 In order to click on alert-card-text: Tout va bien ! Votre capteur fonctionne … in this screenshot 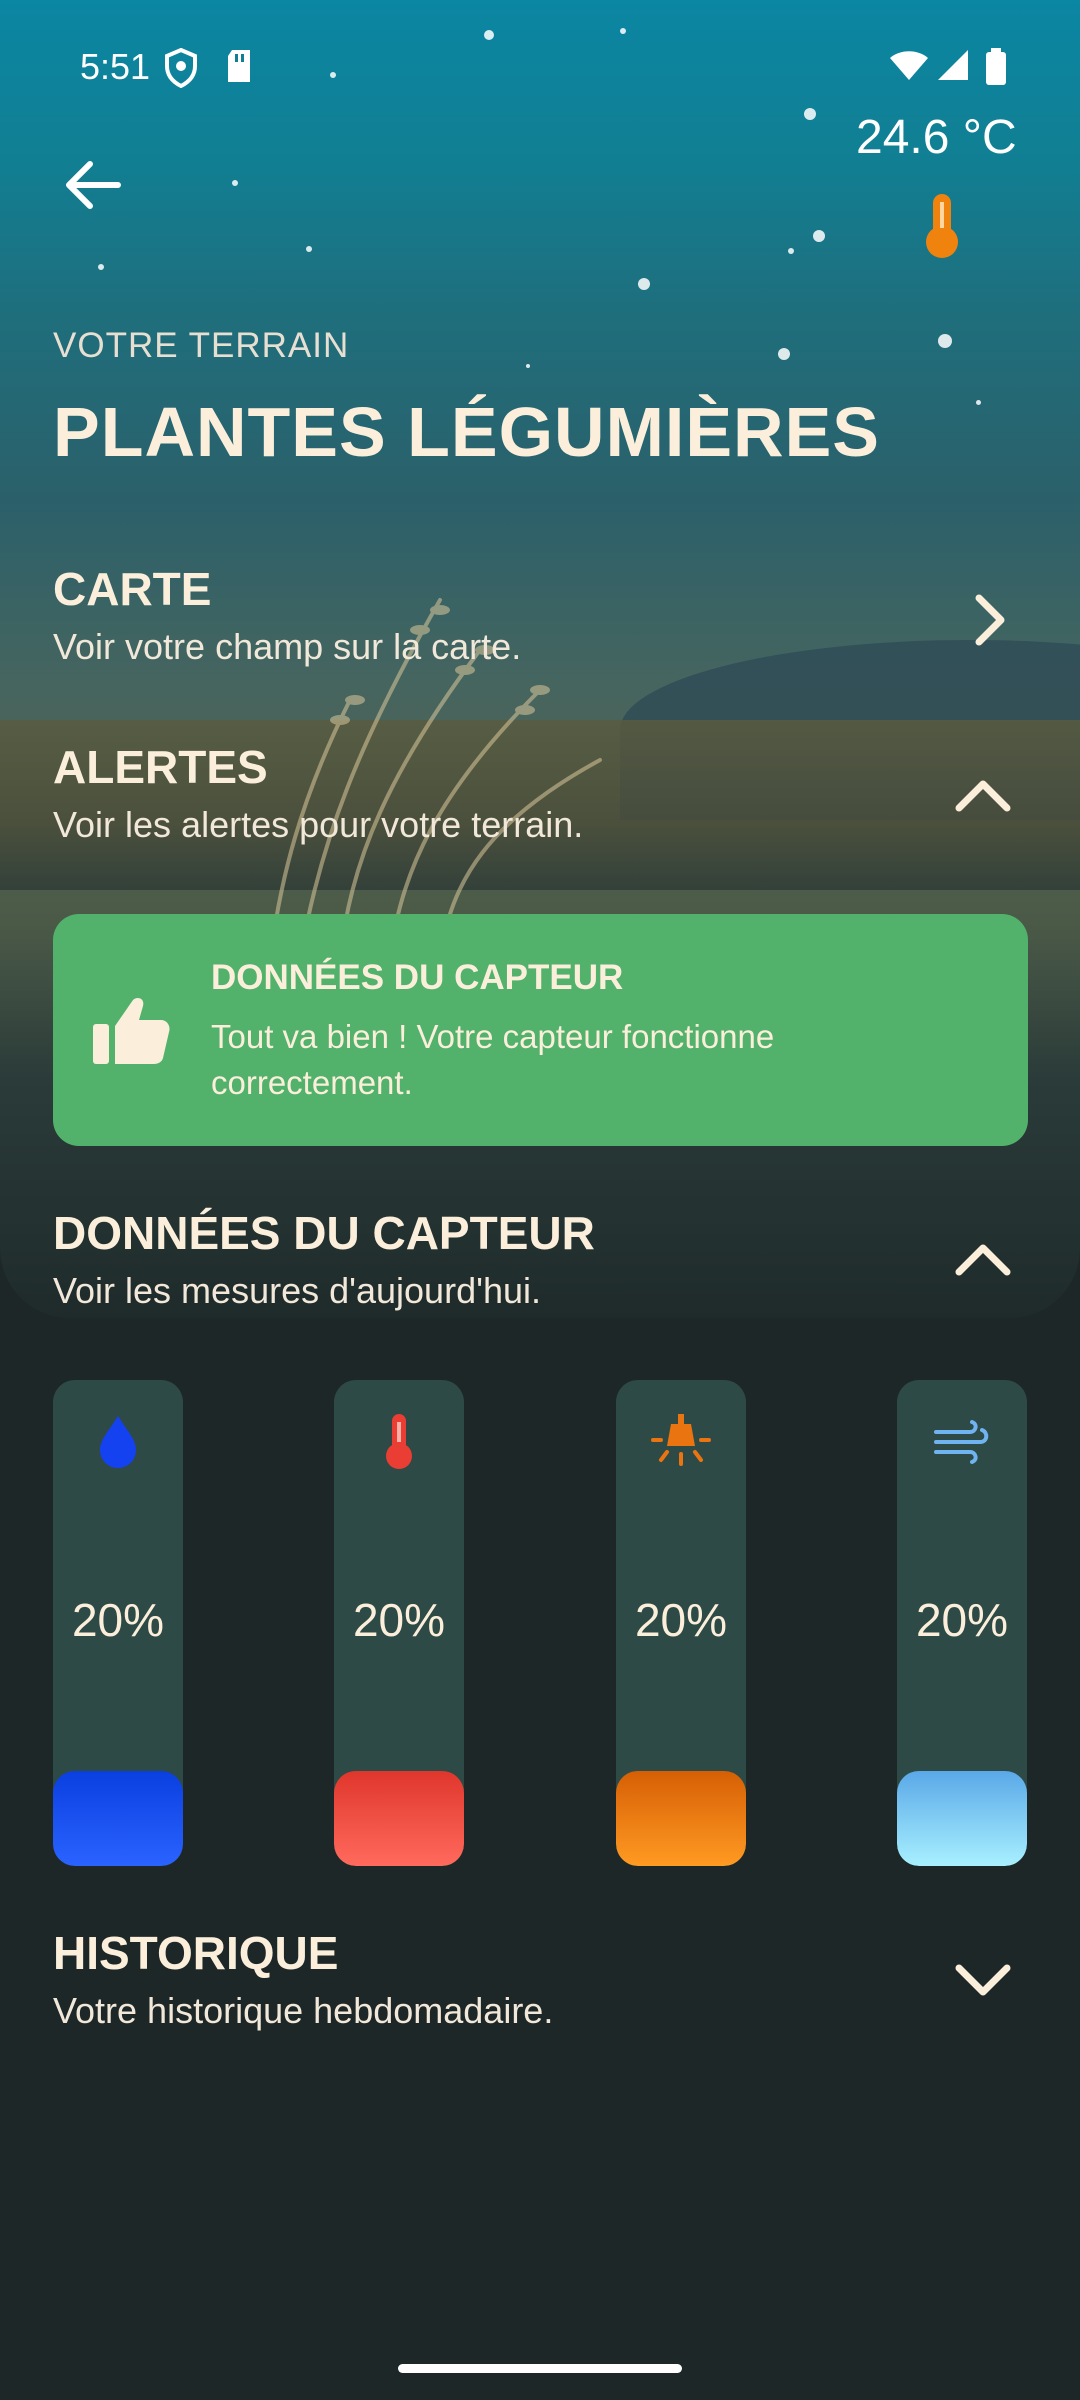, I will do `click(493, 1059)`.